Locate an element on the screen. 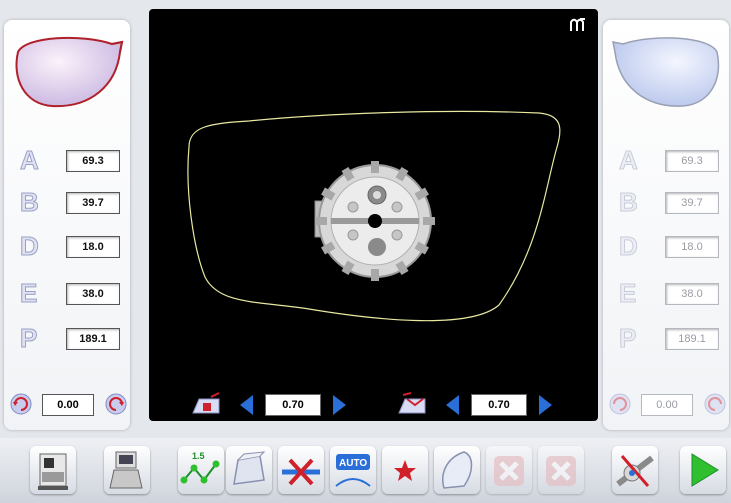 This screenshot has height=503, width=731. auto-bevel-button: AUTO is located at coordinates (353, 470).